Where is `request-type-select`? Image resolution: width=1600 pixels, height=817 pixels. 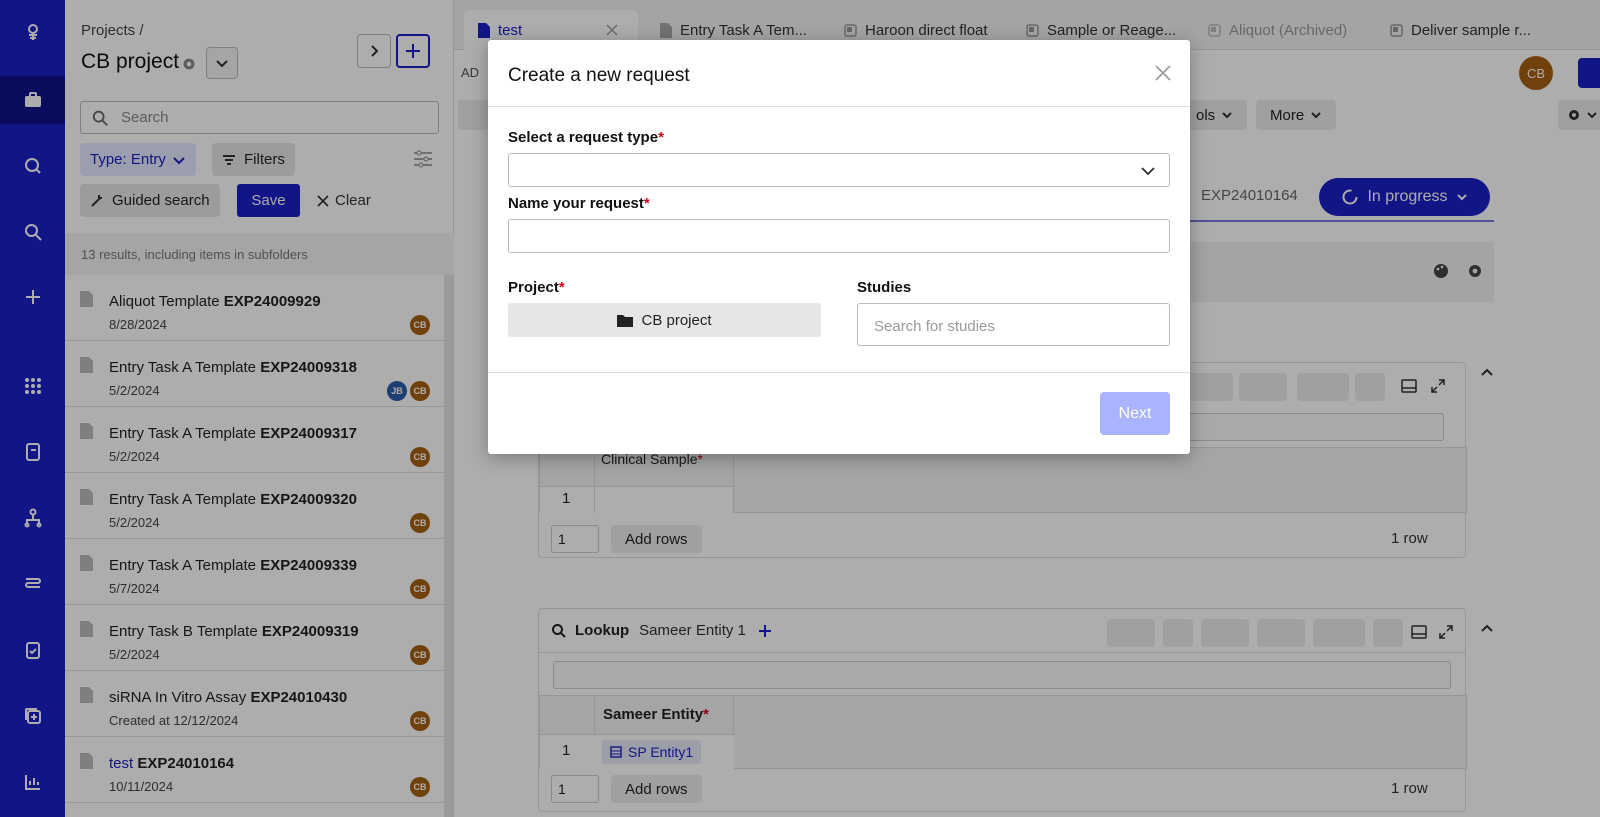 request-type-select is located at coordinates (839, 170).